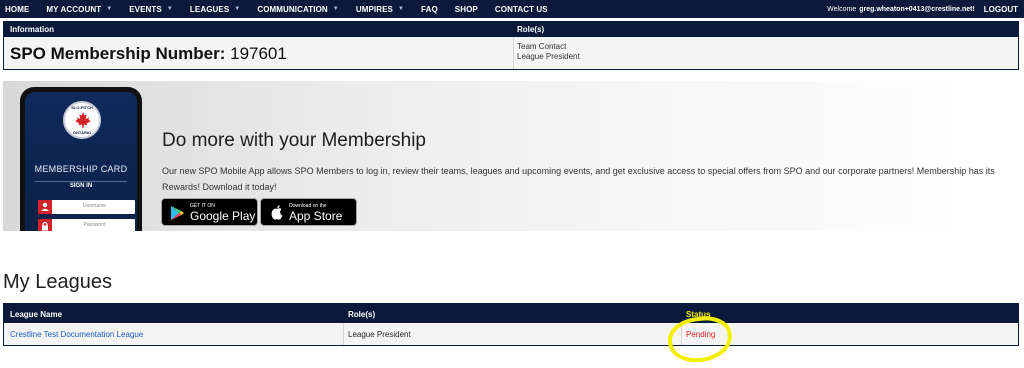  I want to click on membership-number: SPO Membership Number: 197601, so click(148, 54).